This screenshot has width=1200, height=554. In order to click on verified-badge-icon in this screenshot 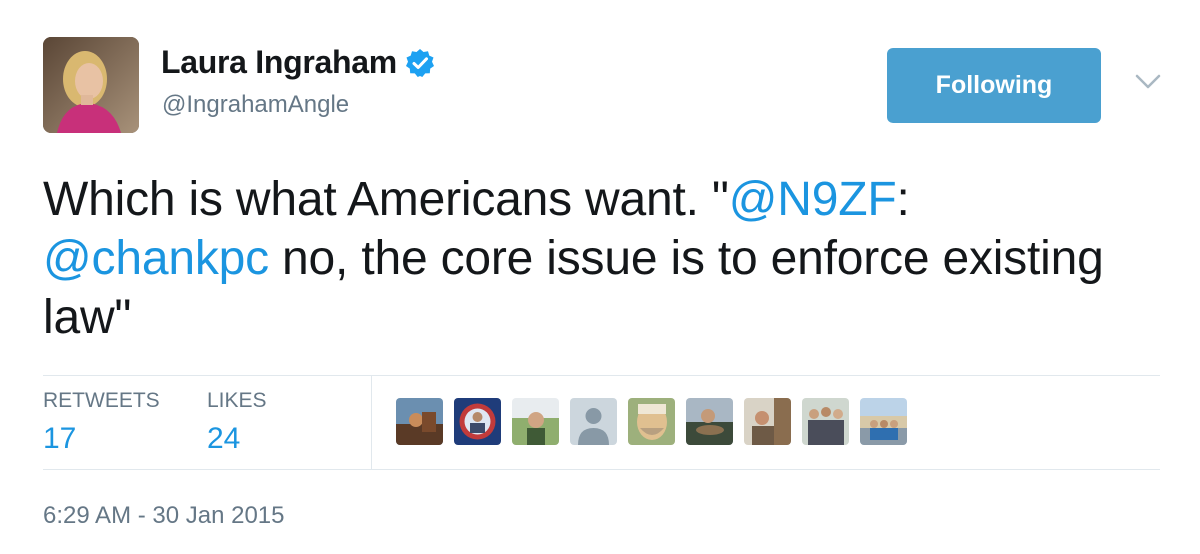, I will do `click(419, 62)`.